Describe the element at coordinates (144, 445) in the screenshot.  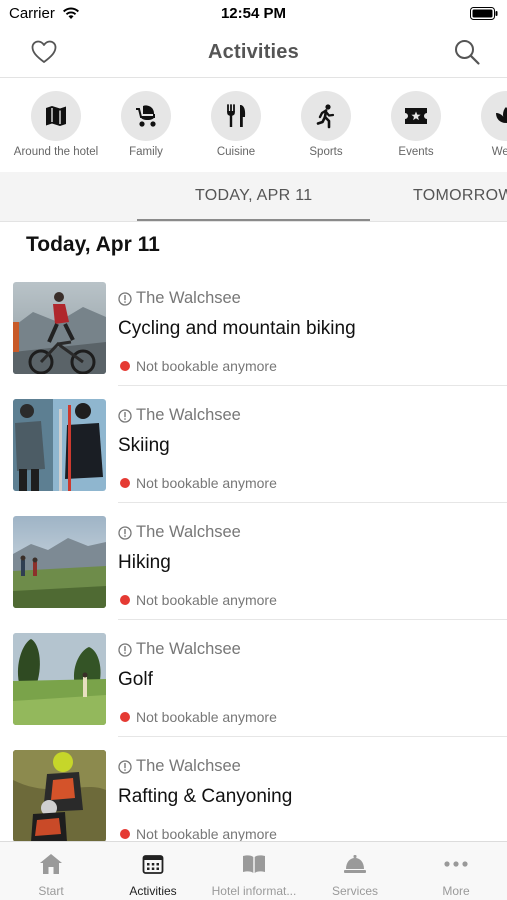
I see `activity-name: Skiing` at that location.